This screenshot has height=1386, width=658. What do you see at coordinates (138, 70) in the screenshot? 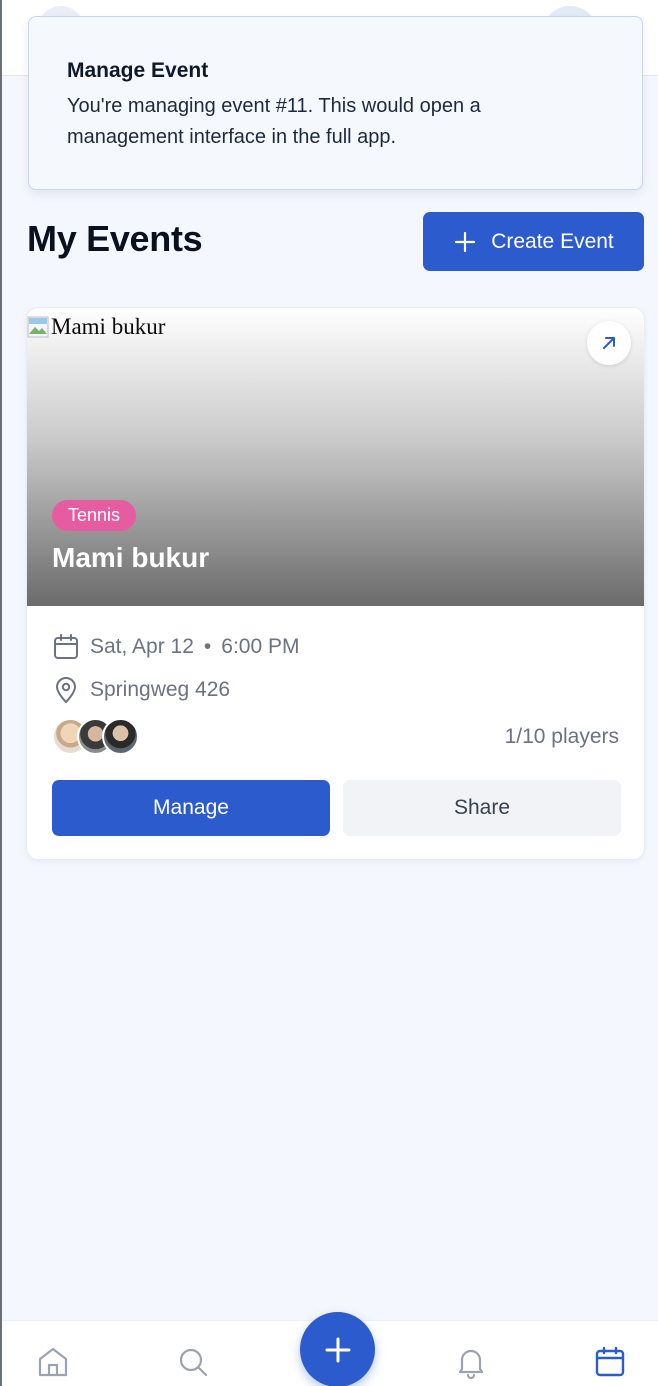
I see `toast-title: Manage Event` at bounding box center [138, 70].